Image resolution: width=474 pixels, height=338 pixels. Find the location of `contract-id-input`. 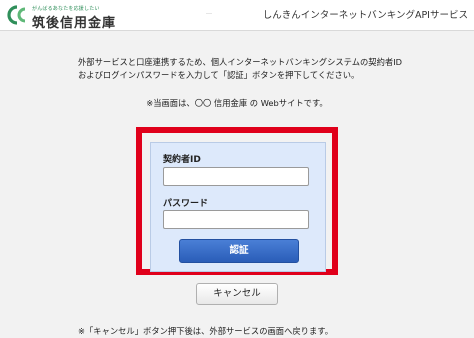

contract-id-input is located at coordinates (236, 176).